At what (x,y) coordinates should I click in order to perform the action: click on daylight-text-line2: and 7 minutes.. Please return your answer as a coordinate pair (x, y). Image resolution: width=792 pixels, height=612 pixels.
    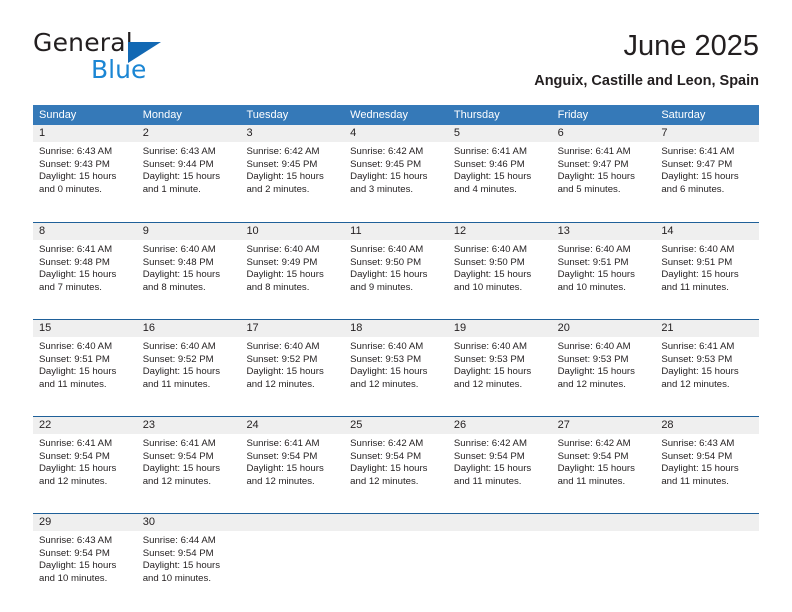
    Looking at the image, I should click on (70, 287).